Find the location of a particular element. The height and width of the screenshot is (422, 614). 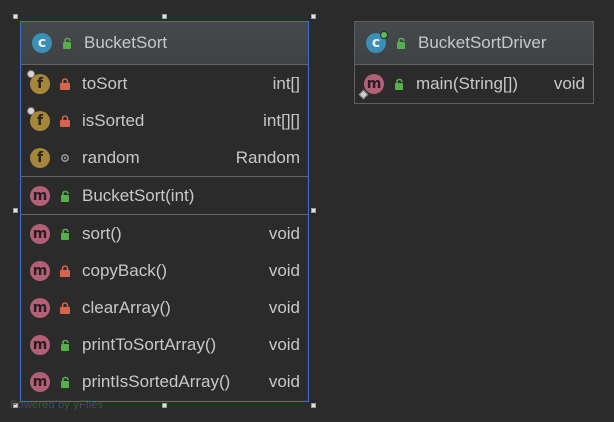

field-row-issorted: f isSorted int[][] is located at coordinates (164, 120).